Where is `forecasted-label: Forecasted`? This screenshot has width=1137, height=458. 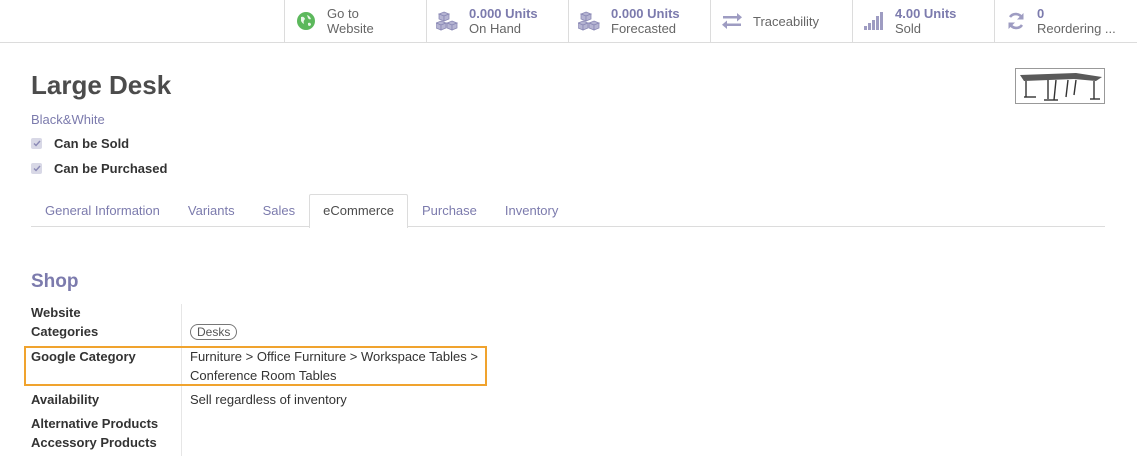
forecasted-label: Forecasted is located at coordinates (644, 28).